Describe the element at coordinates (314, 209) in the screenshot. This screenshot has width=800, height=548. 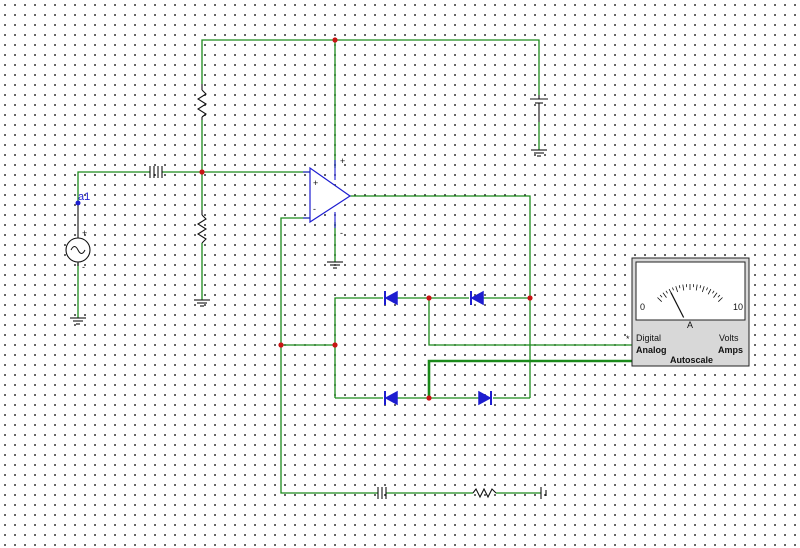
I see `opamp-inv-sign: -` at that location.